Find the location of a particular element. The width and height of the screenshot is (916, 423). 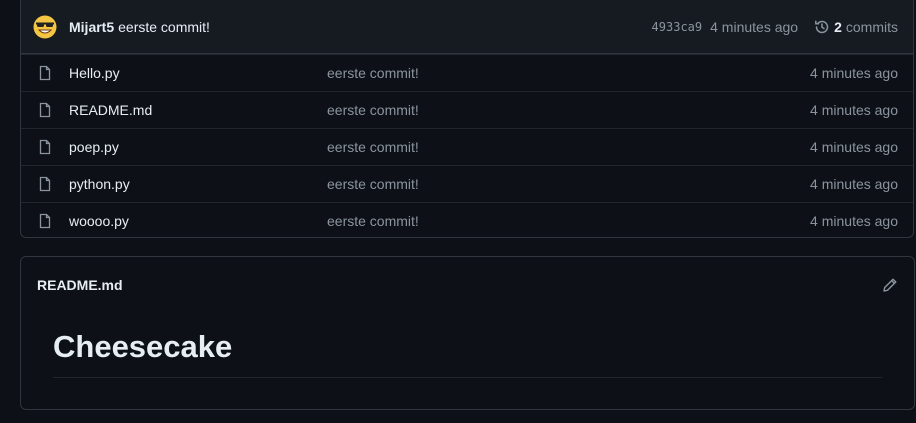

pencil-icon is located at coordinates (890, 285).